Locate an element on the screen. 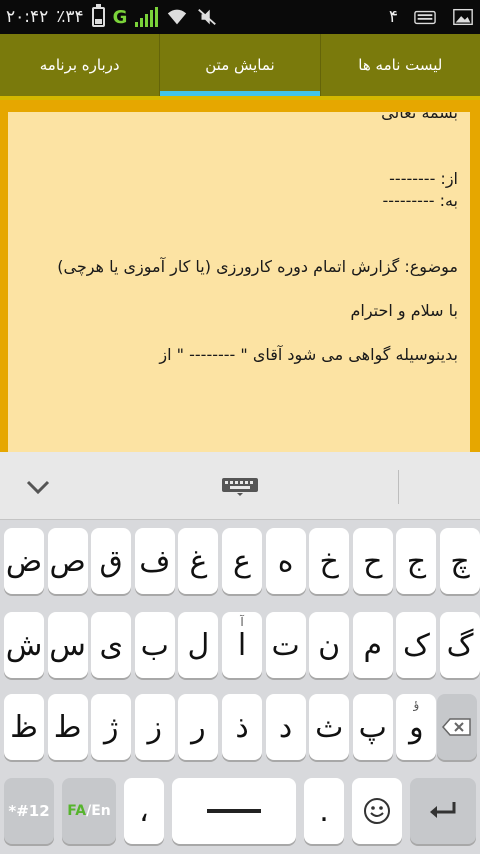 Image resolution: width=480 pixels, height=854 pixels. key-letter: ط is located at coordinates (67, 727).